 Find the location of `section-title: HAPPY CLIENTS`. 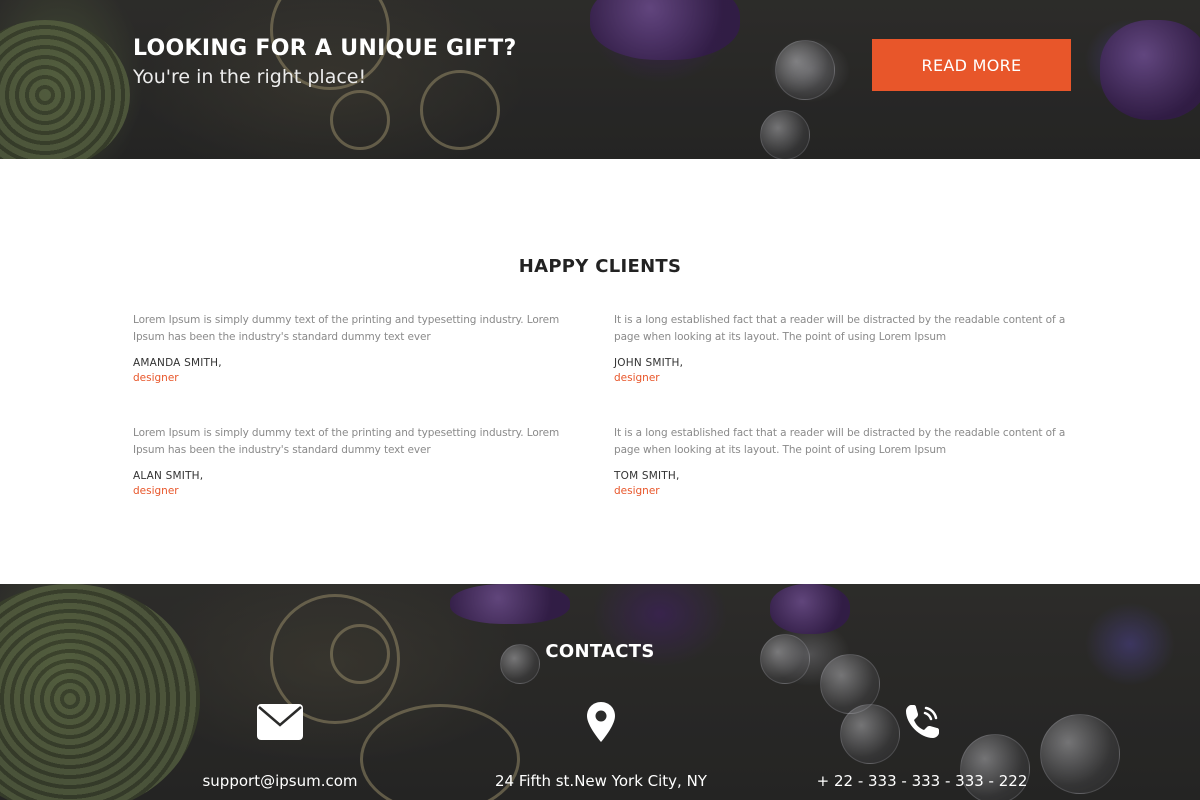

section-title: HAPPY CLIENTS is located at coordinates (600, 266).